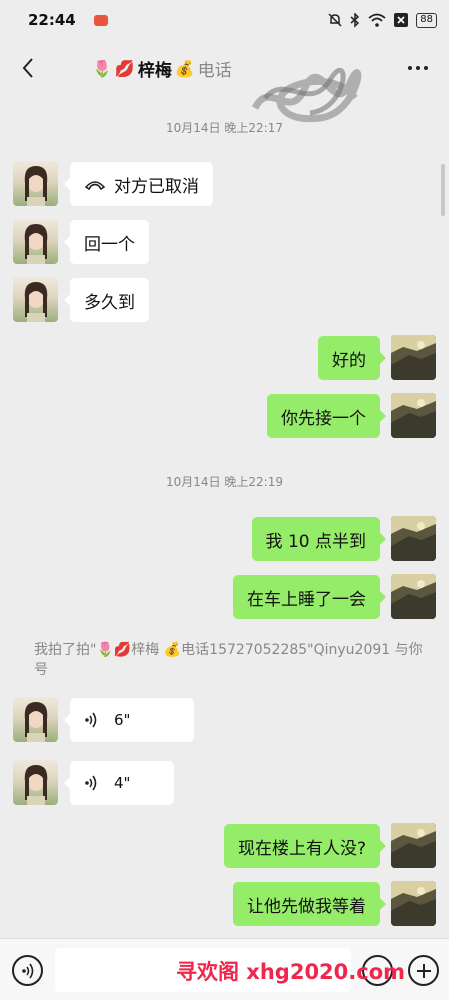 This screenshot has height=1000, width=449. I want to click on app-notification-icon, so click(100, 20).